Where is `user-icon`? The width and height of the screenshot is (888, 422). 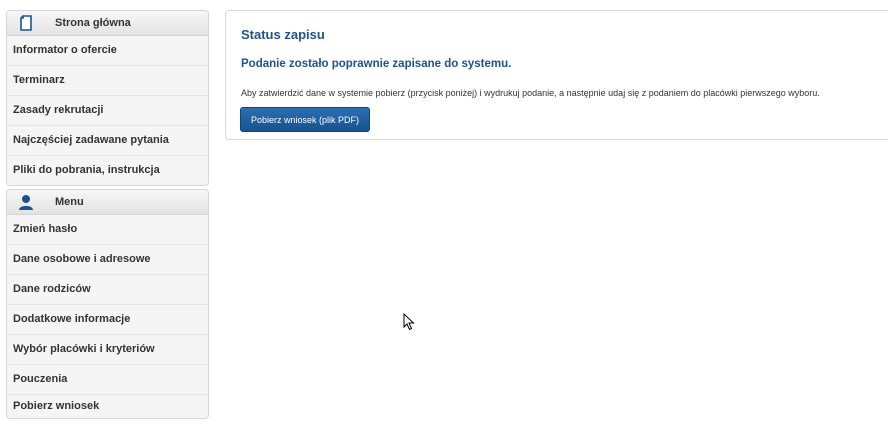
user-icon is located at coordinates (26, 202).